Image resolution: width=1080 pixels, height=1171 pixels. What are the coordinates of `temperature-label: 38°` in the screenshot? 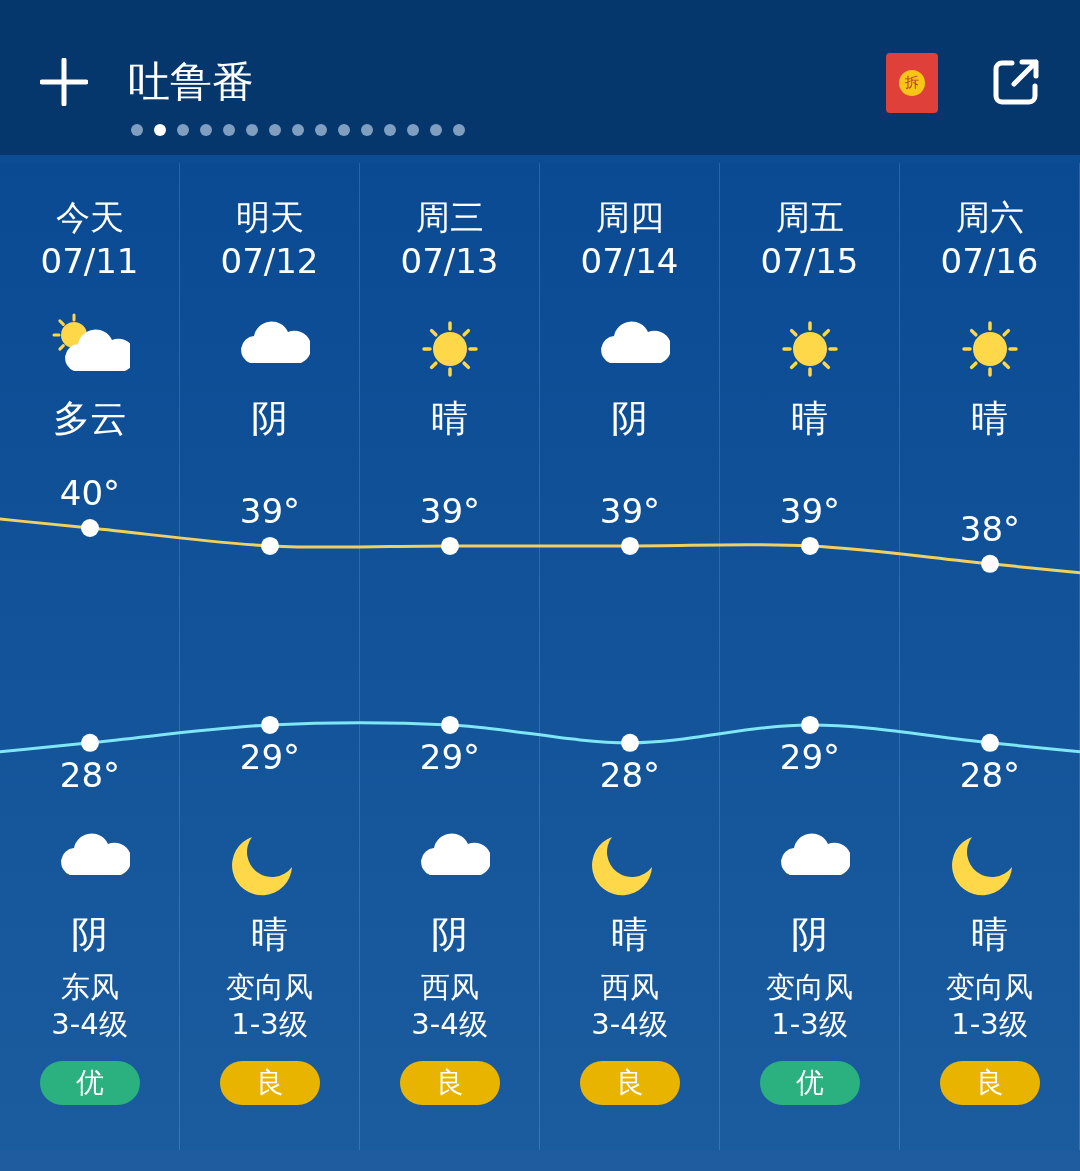 It's located at (990, 528).